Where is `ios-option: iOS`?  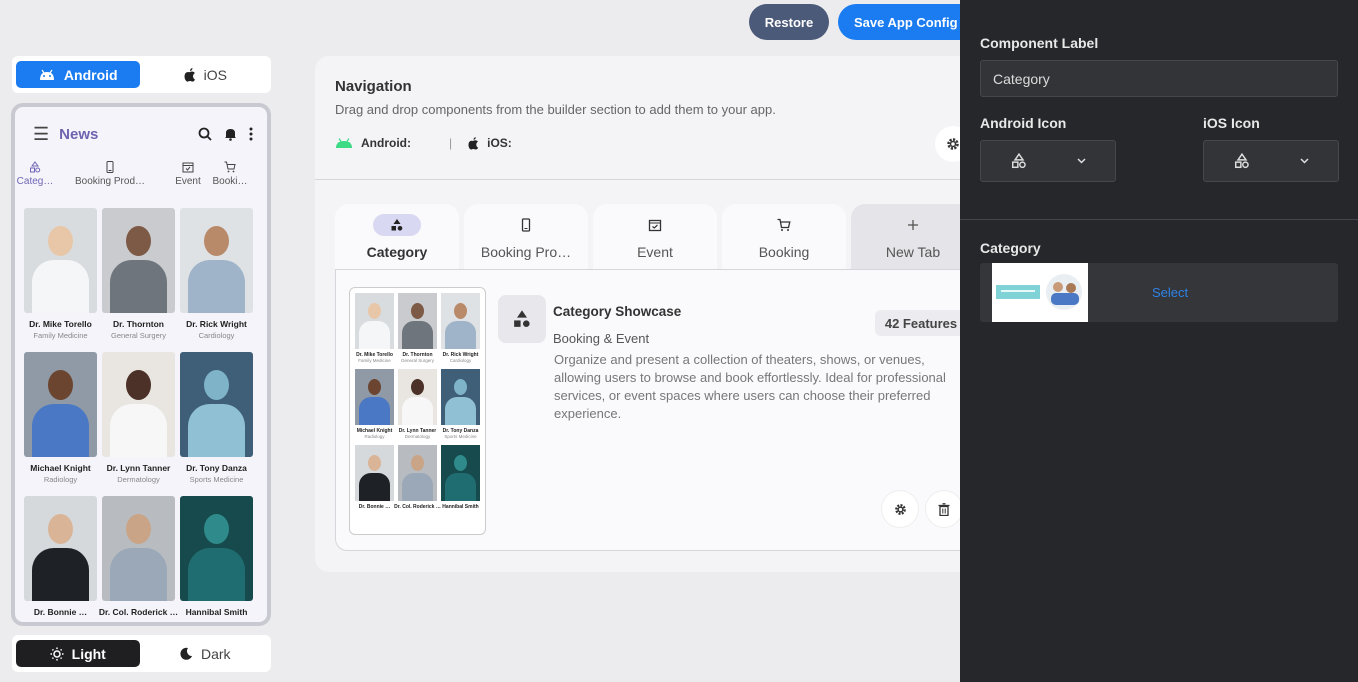
ios-option: iOS is located at coordinates (206, 74).